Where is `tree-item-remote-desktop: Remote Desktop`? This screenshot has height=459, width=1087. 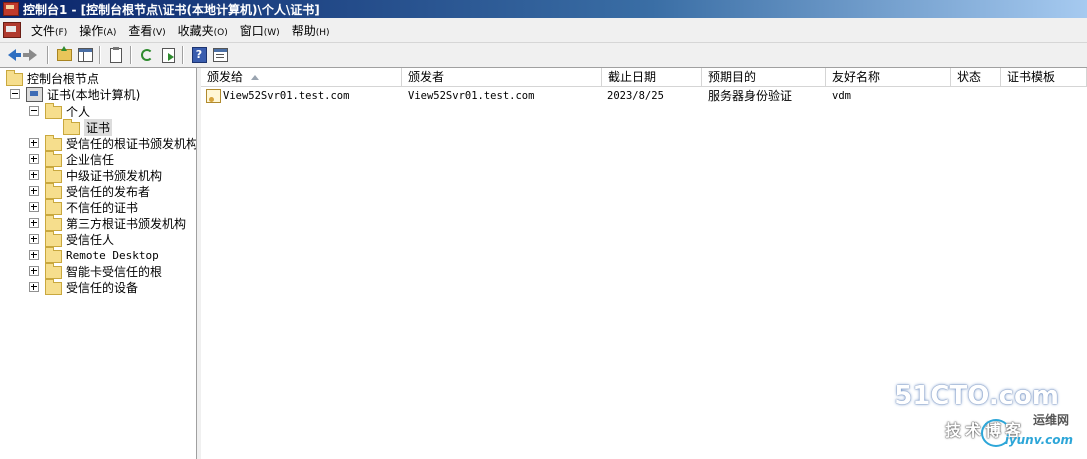 tree-item-remote-desktop: Remote Desktop is located at coordinates (94, 254).